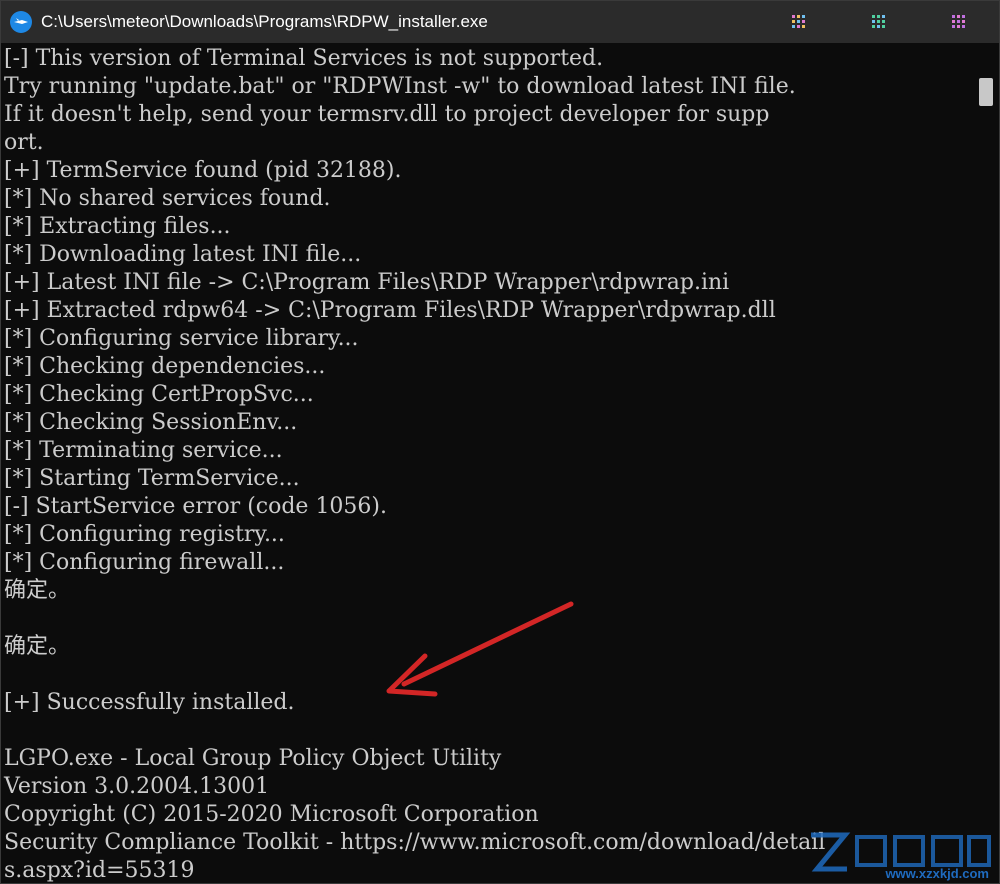  Describe the element at coordinates (196, 506) in the screenshot. I see `console-line: [-] StartService error (code 1056).` at that location.